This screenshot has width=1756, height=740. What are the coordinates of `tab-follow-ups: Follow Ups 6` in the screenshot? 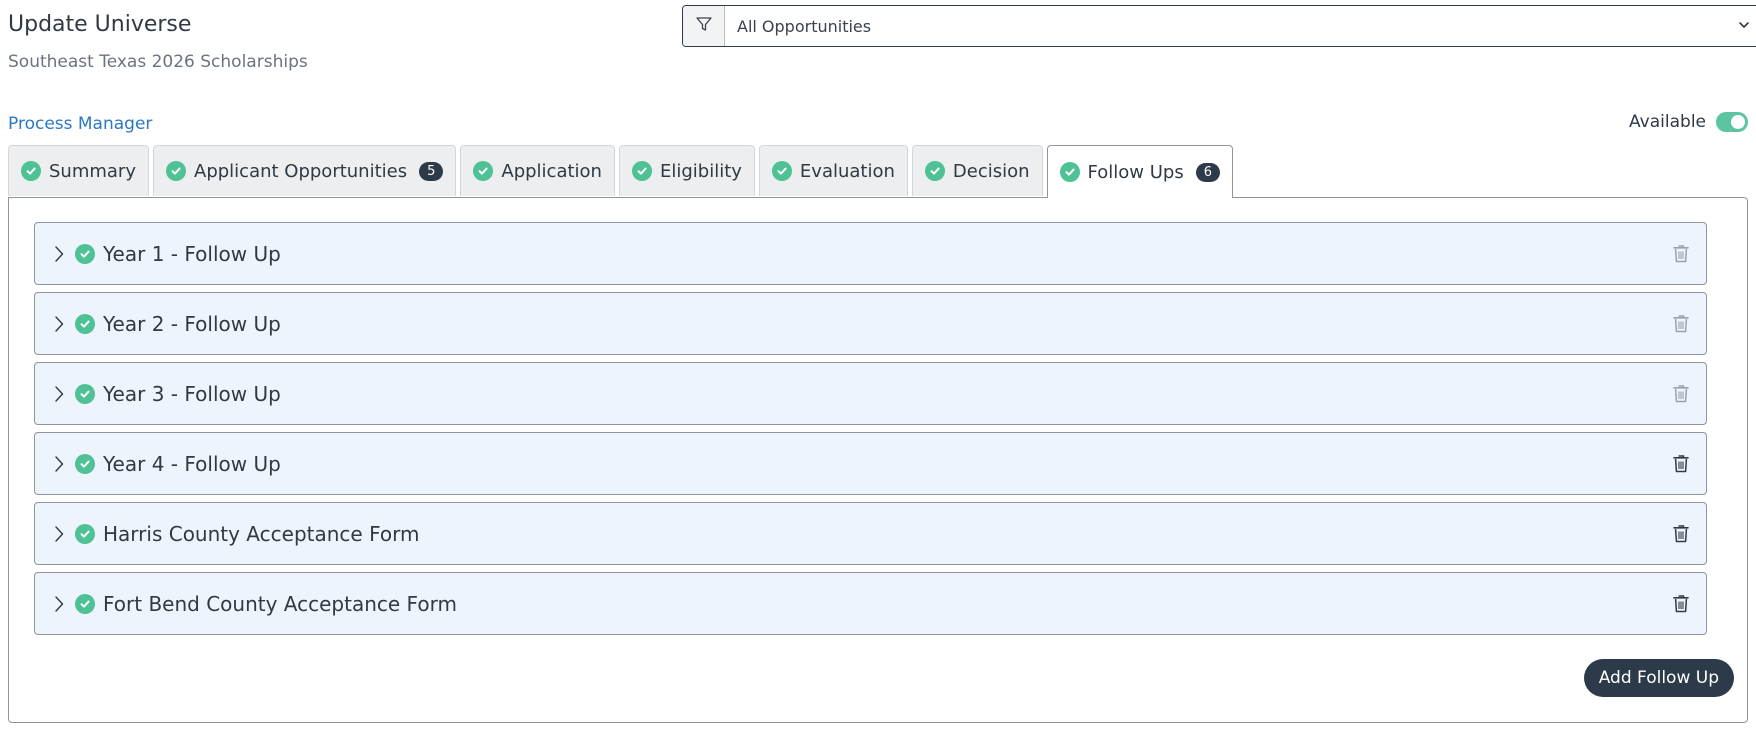 It's located at (1139, 171).